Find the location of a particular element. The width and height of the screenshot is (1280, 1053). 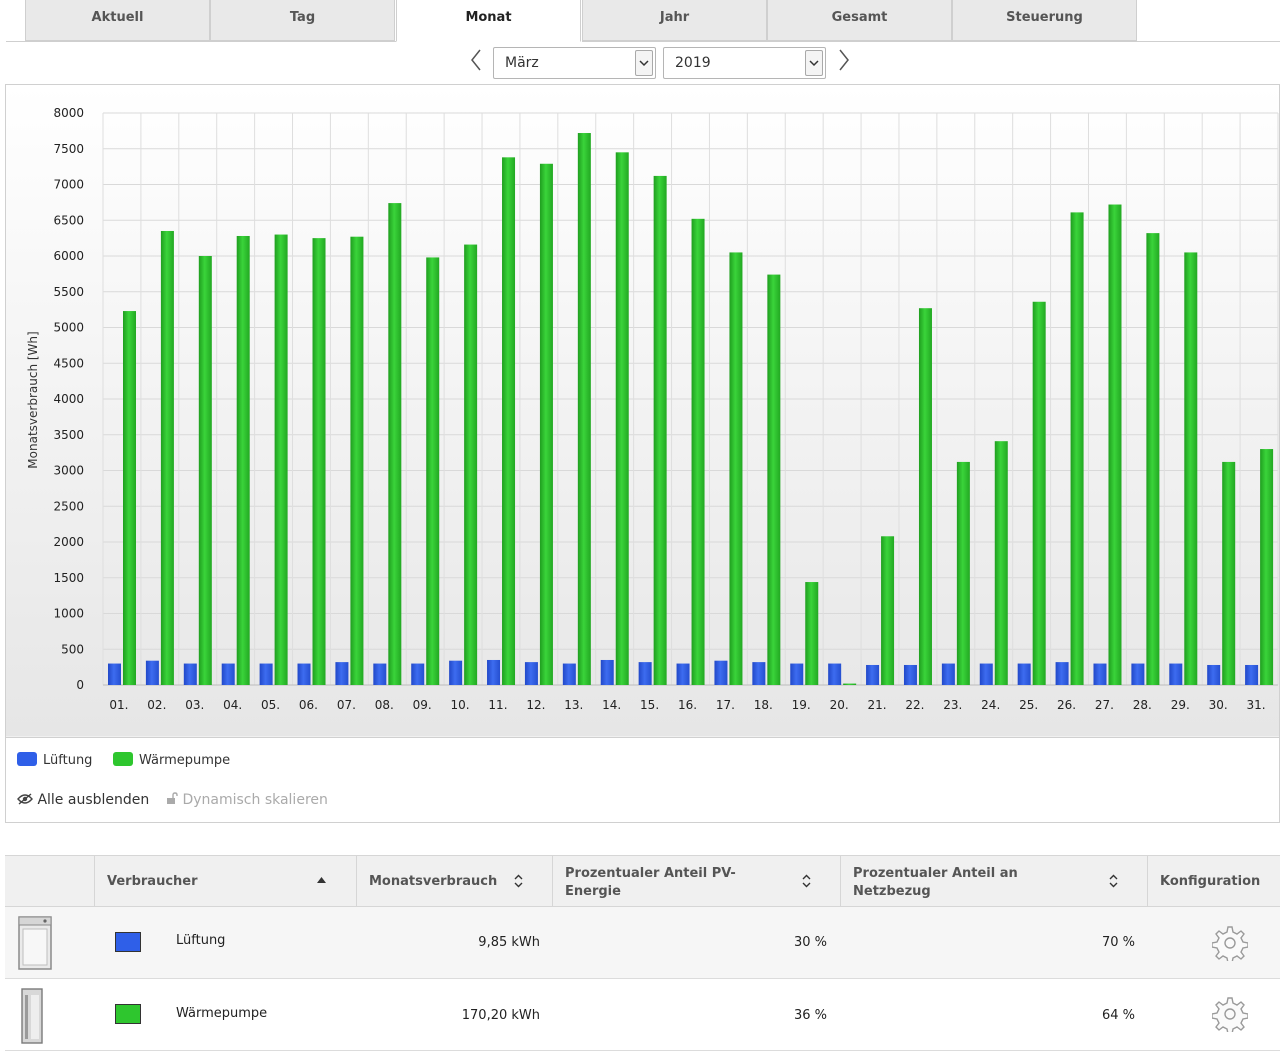

hide-all-button: Alle ausblenden is located at coordinates (83, 800).